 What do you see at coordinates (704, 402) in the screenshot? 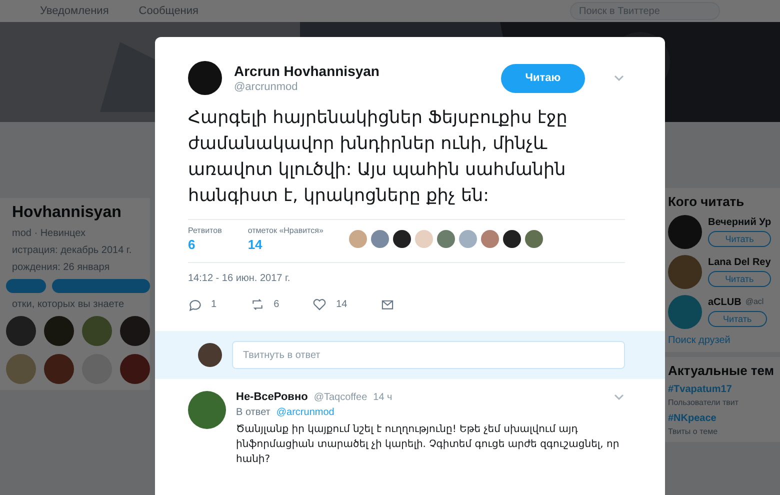
I see `trend-note: Пользователи твит` at bounding box center [704, 402].